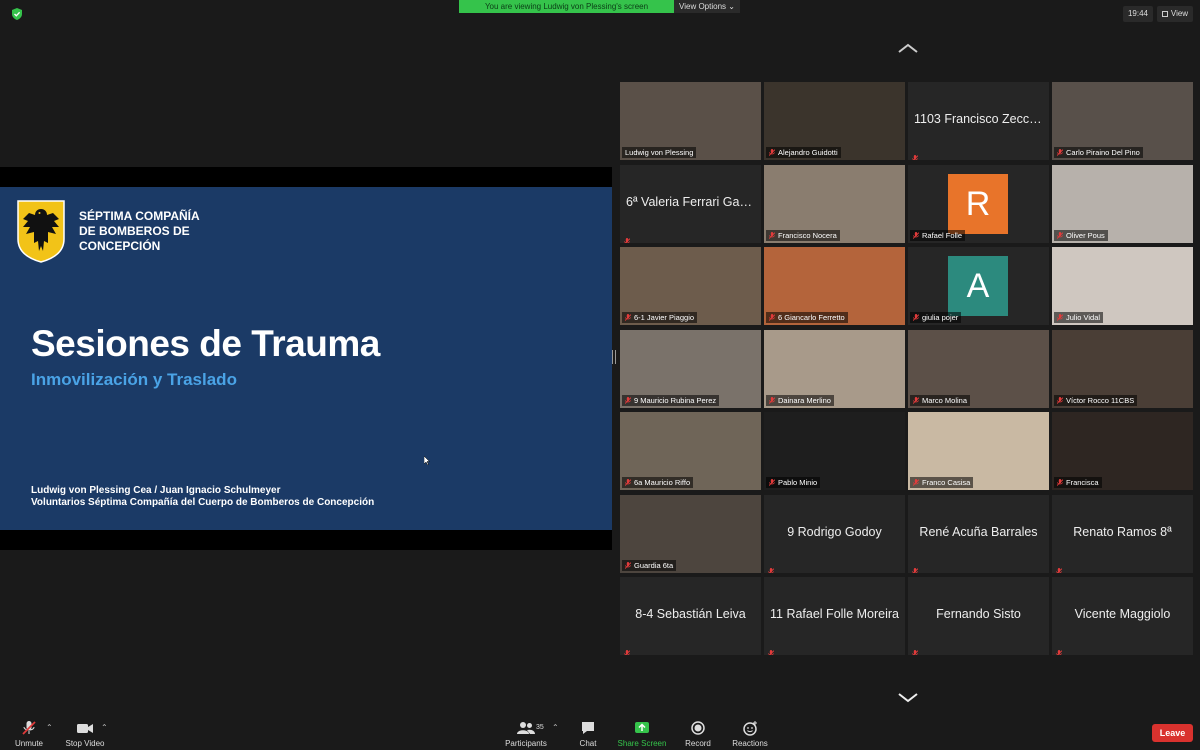  Describe the element at coordinates (978, 451) in the screenshot. I see `participant-tile: Franco Casisa` at that location.